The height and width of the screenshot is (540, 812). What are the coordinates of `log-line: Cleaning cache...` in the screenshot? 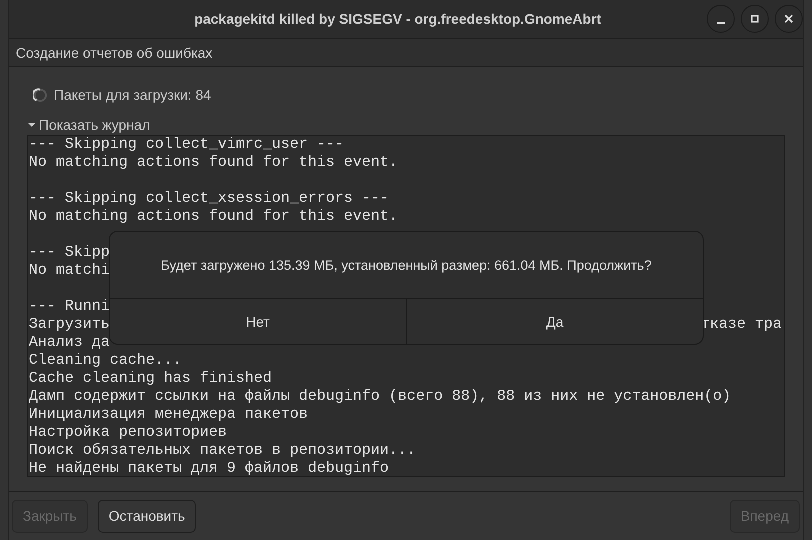 It's located at (105, 361).